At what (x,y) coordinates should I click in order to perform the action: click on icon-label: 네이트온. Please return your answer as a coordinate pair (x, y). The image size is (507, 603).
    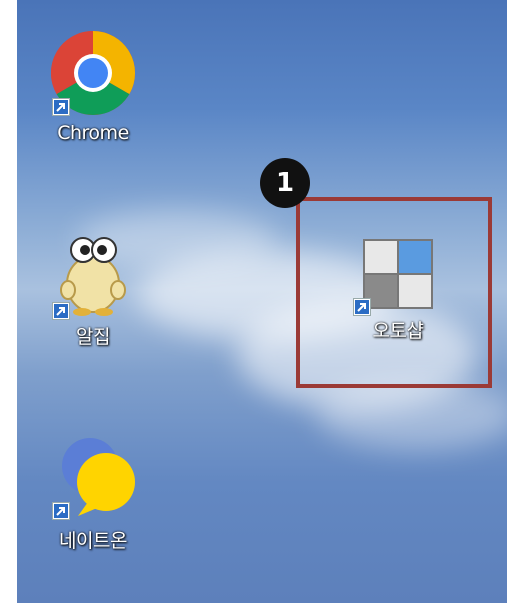
    Looking at the image, I should click on (93, 541).